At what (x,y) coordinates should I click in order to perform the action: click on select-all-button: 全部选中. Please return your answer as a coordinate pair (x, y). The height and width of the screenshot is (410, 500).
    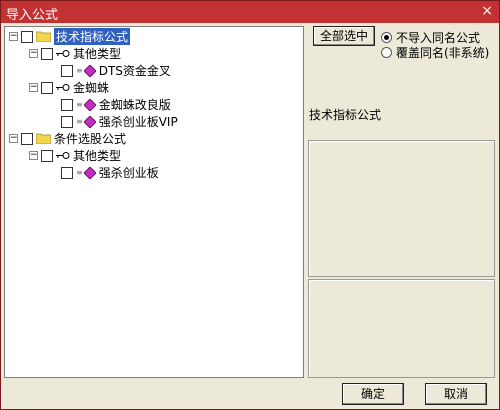
    Looking at the image, I should click on (344, 36).